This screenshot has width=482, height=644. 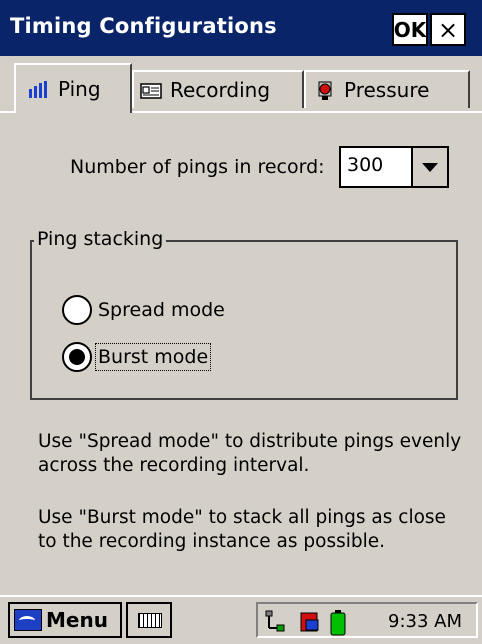 What do you see at coordinates (161, 310) in the screenshot?
I see `spread-mode-label: Spread mode` at bounding box center [161, 310].